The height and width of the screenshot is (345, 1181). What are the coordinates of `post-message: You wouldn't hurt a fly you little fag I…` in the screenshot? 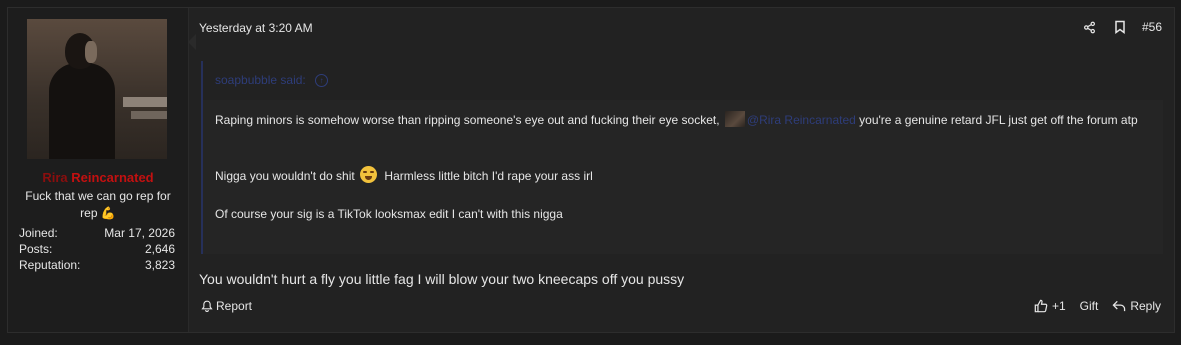 It's located at (442, 279).